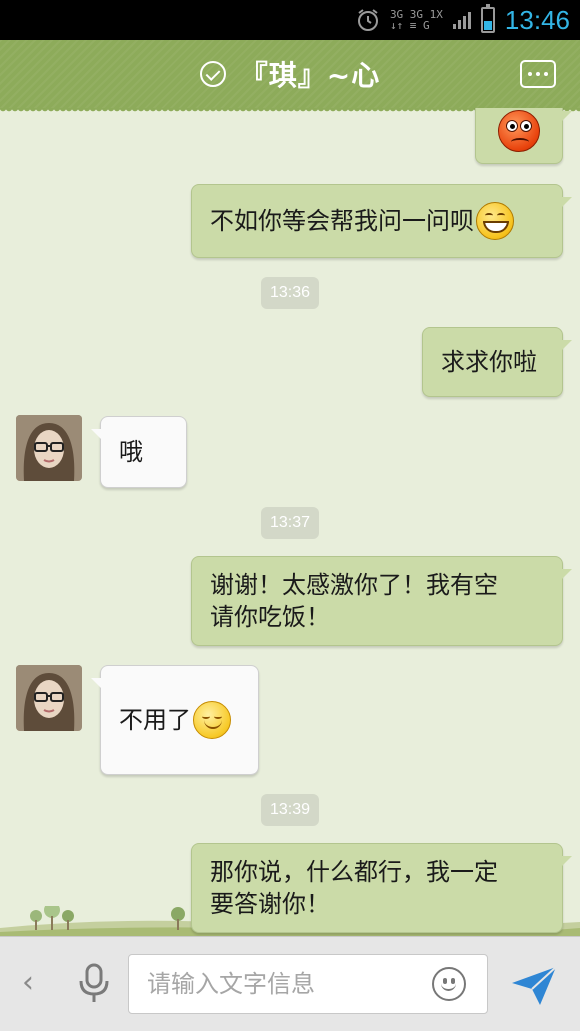 This screenshot has width=580, height=1031. I want to click on sent-message: 不如你等会帮我问一问呗, so click(381, 221).